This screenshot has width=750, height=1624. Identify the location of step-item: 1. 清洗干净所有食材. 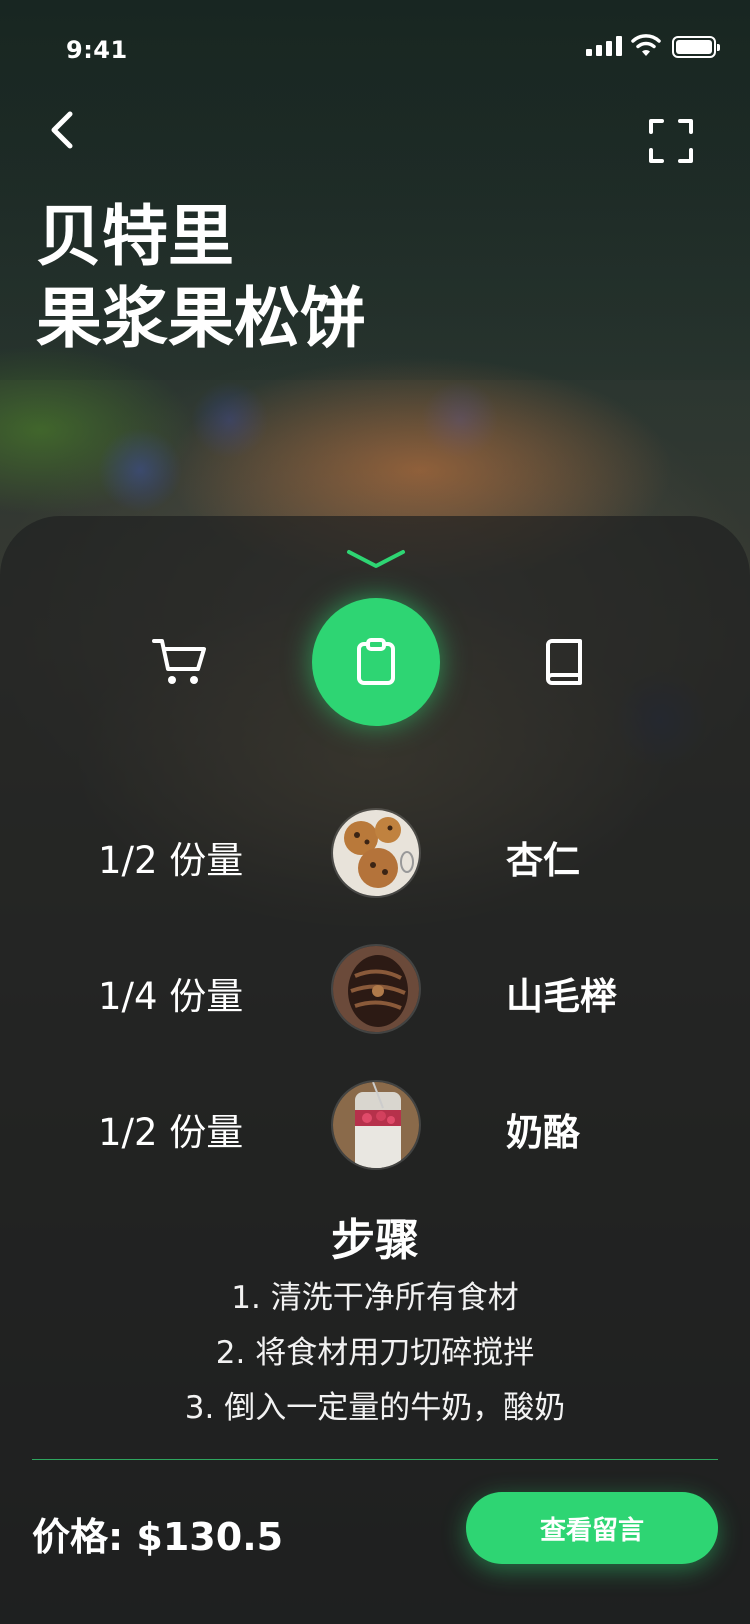
(375, 1298).